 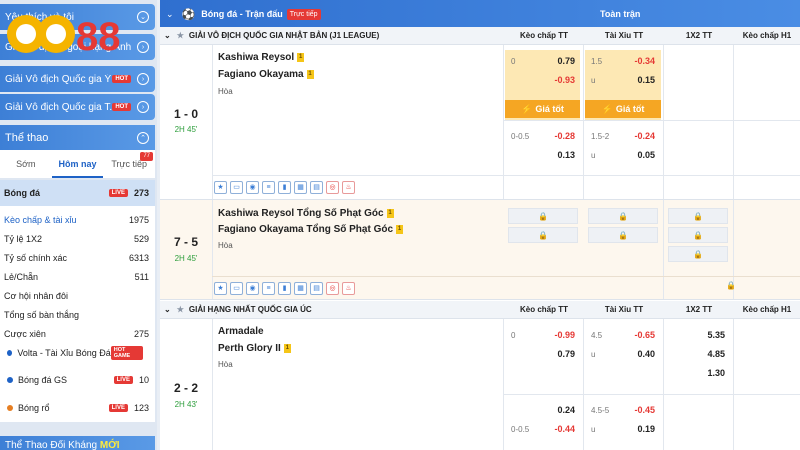 I want to click on odds-value: 0.19, so click(x=646, y=429).